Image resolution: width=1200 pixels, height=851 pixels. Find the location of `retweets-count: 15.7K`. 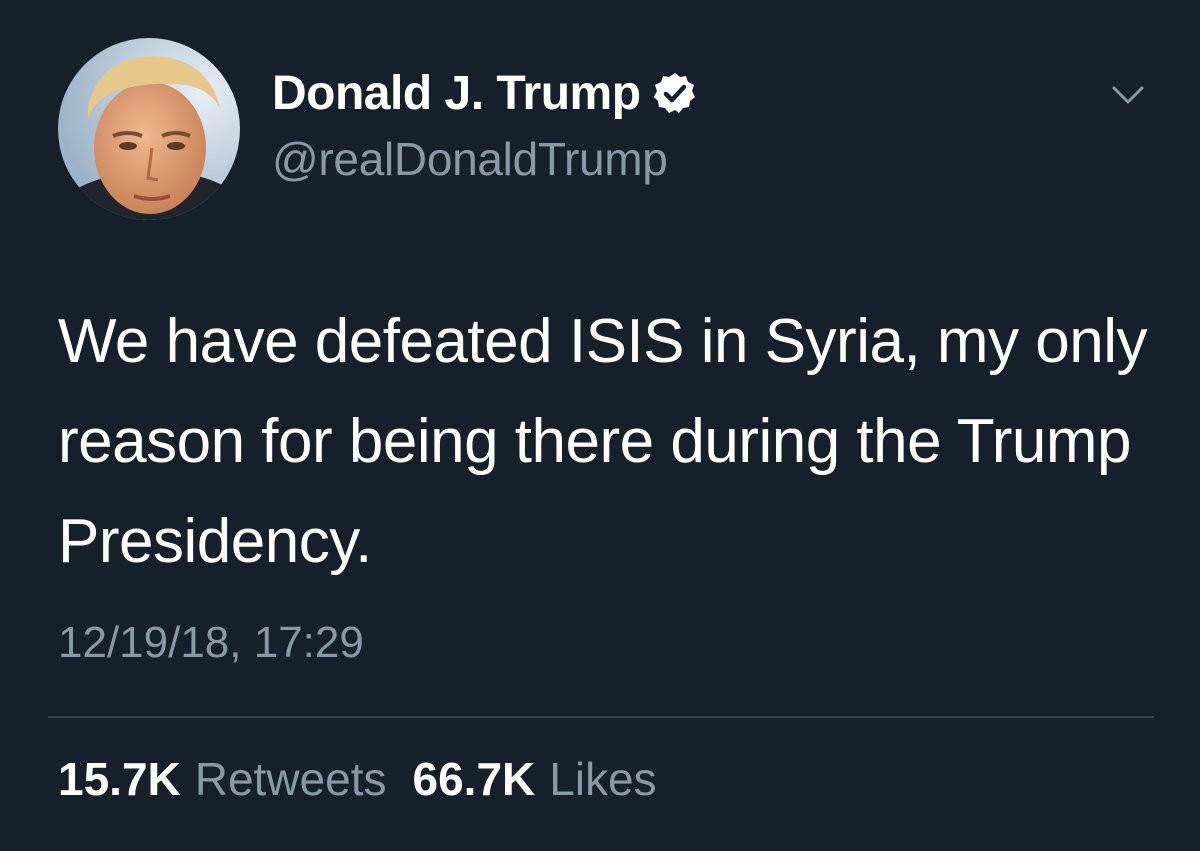

retweets-count: 15.7K is located at coordinates (119, 779).